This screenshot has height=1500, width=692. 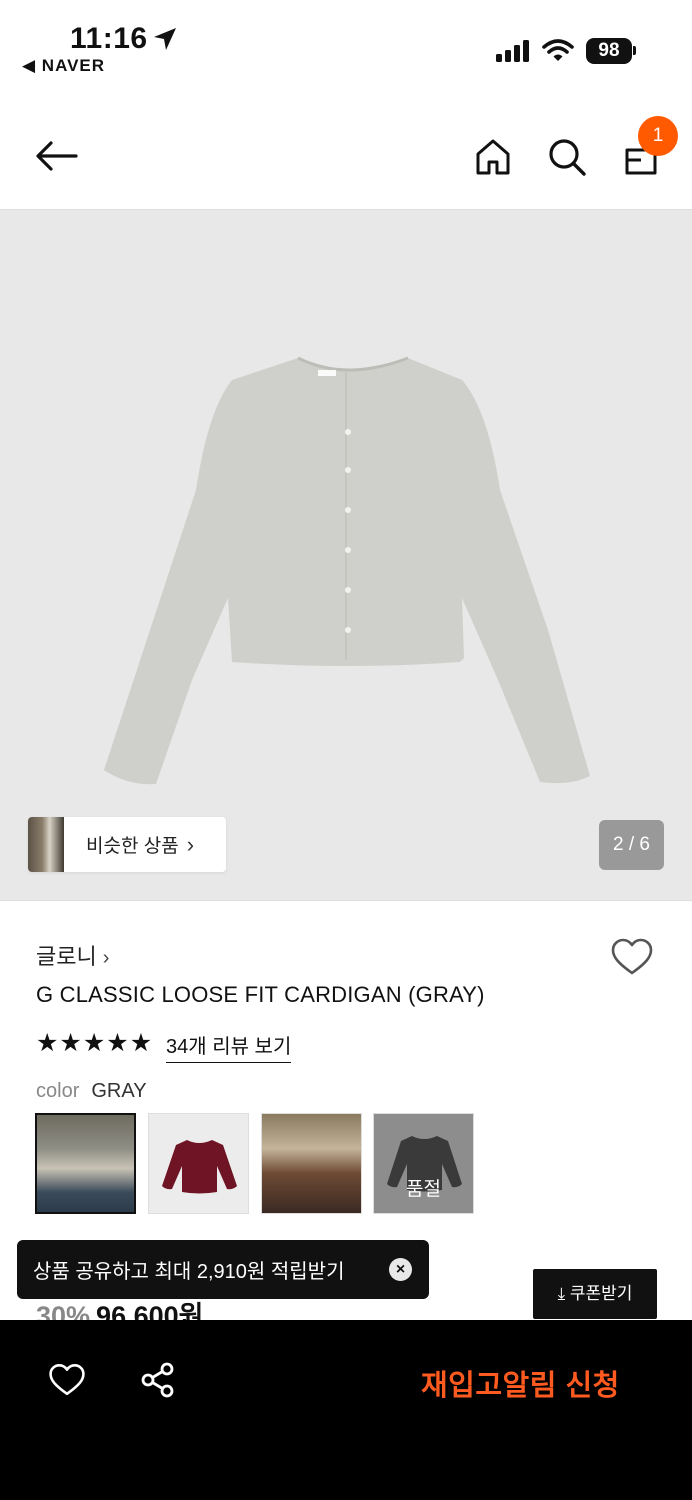 I want to click on search-icon, so click(x=567, y=157).